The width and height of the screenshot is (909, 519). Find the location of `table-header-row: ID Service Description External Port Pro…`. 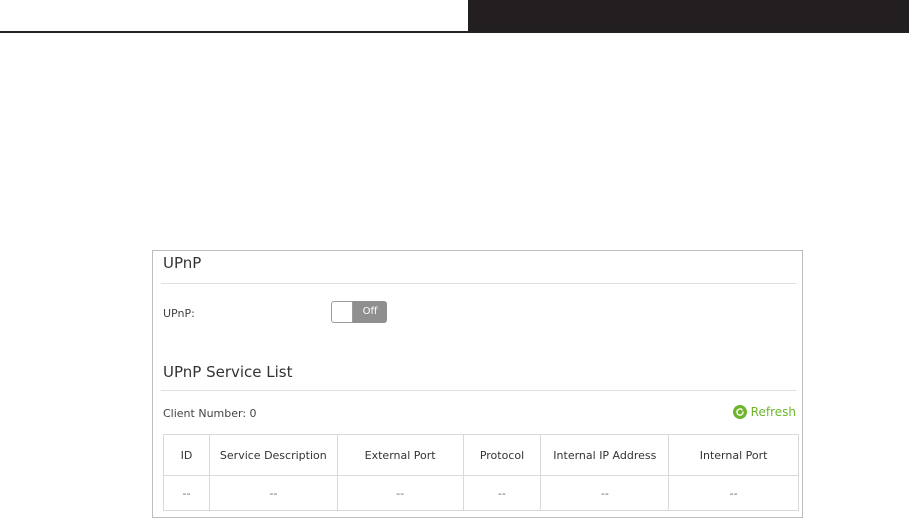

table-header-row: ID Service Description External Port Pro… is located at coordinates (481, 455).